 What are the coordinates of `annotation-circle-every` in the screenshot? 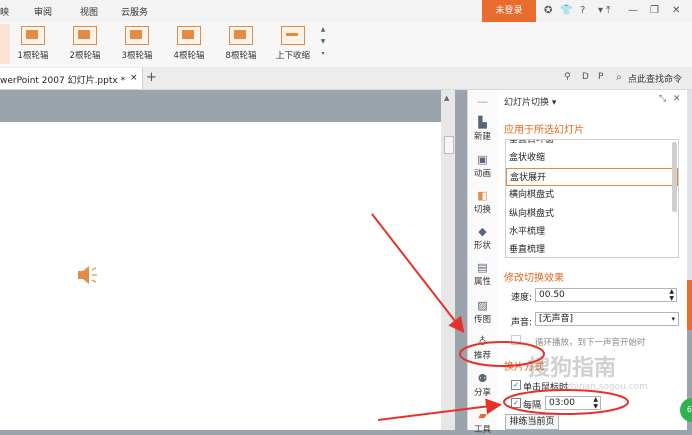 It's located at (566, 402).